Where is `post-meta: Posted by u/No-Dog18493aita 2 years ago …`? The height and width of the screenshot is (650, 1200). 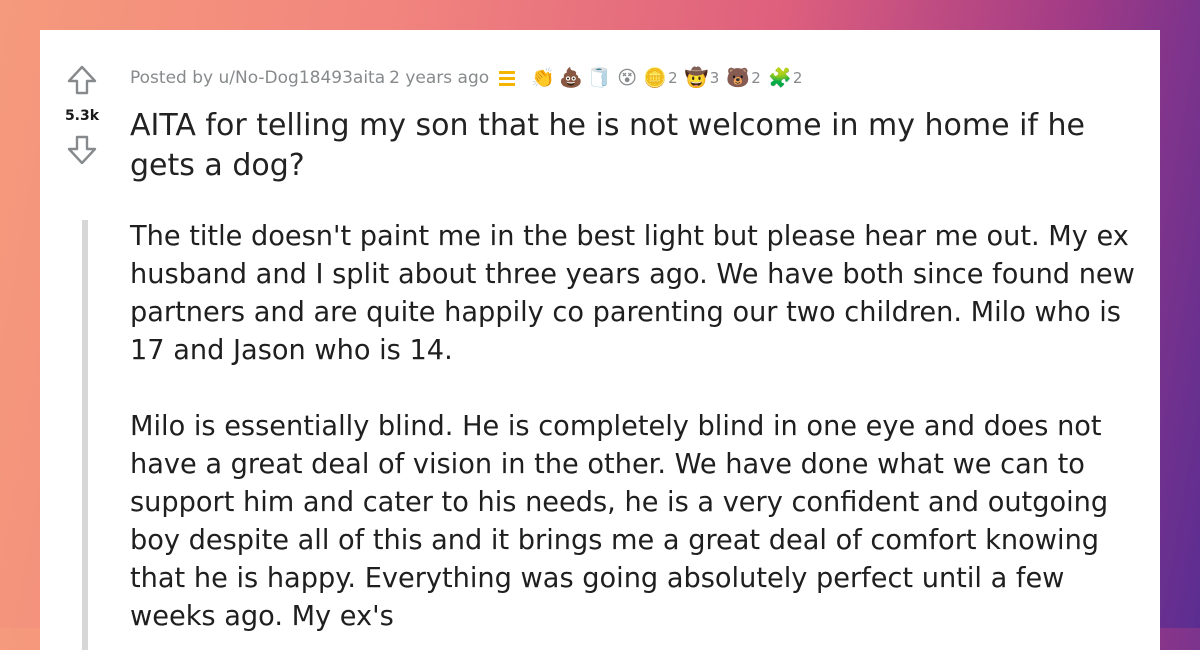 post-meta: Posted by u/No-Dog18493aita 2 years ago … is located at coordinates (467, 78).